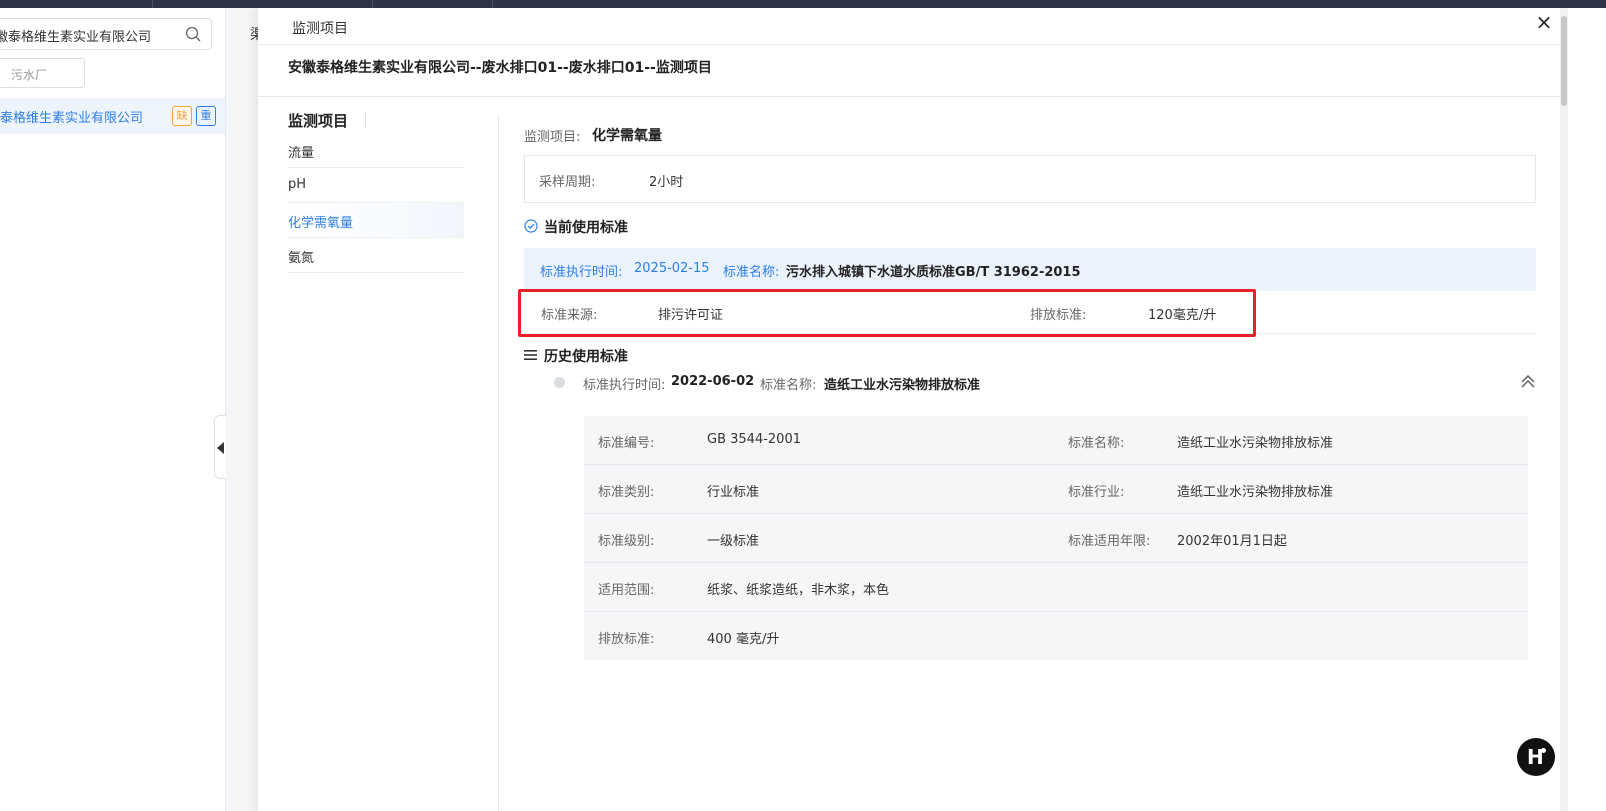 This screenshot has width=1606, height=811. Describe the element at coordinates (559, 382) in the screenshot. I see `timeline-dot` at that location.